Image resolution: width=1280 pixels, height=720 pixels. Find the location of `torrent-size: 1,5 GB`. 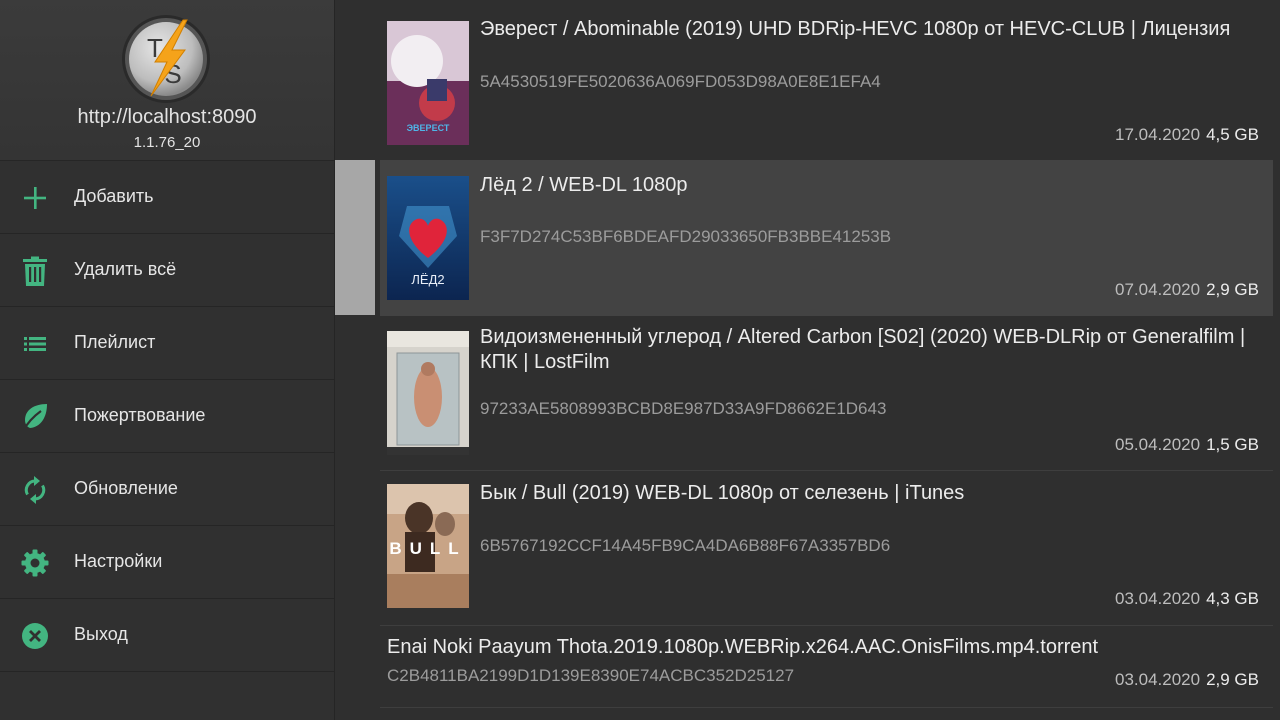

torrent-size: 1,5 GB is located at coordinates (1232, 444).